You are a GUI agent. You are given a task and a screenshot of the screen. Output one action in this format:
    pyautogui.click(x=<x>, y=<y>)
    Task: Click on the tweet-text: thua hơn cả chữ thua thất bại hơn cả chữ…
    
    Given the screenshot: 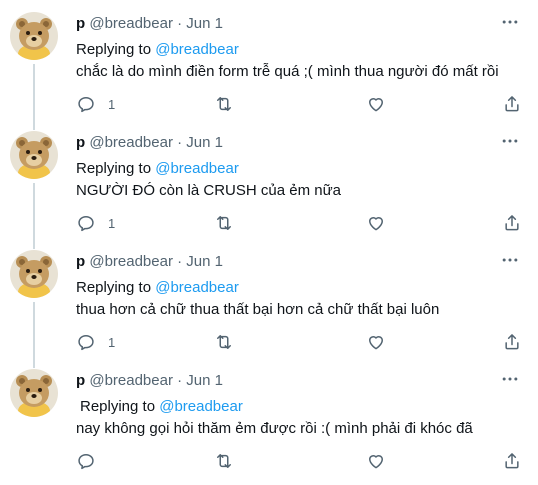 What is the action you would take?
    pyautogui.click(x=258, y=309)
    